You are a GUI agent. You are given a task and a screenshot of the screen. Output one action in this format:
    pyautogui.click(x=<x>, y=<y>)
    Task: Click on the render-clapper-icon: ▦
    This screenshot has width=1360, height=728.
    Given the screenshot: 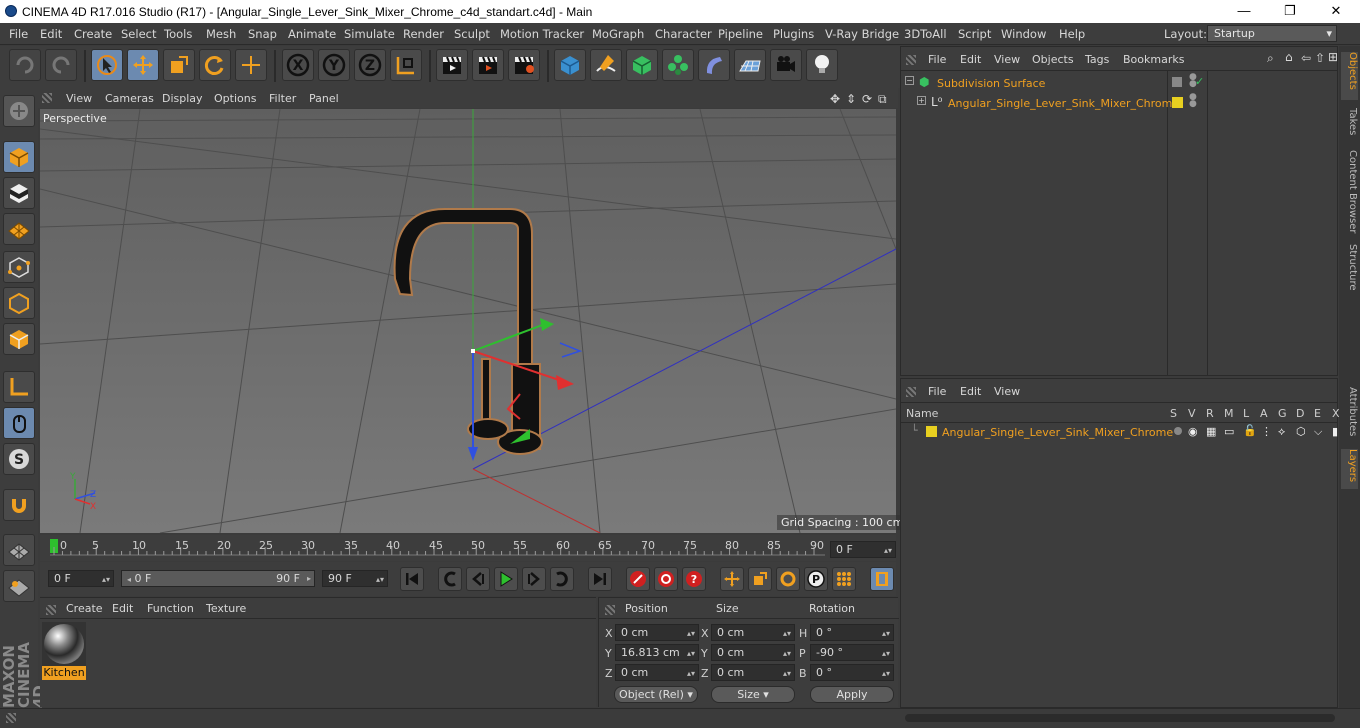 What is the action you would take?
    pyautogui.click(x=1211, y=431)
    